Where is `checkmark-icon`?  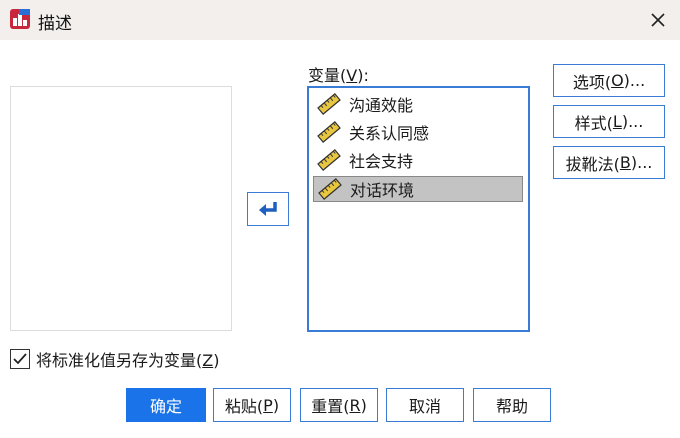 checkmark-icon is located at coordinates (20, 359).